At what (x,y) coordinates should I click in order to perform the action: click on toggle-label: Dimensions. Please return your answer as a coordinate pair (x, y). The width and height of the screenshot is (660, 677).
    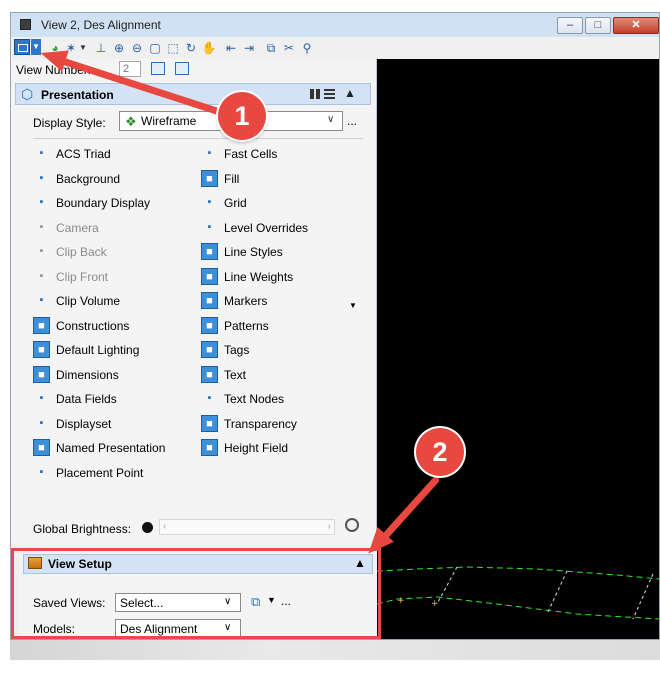
    Looking at the image, I should click on (87, 374).